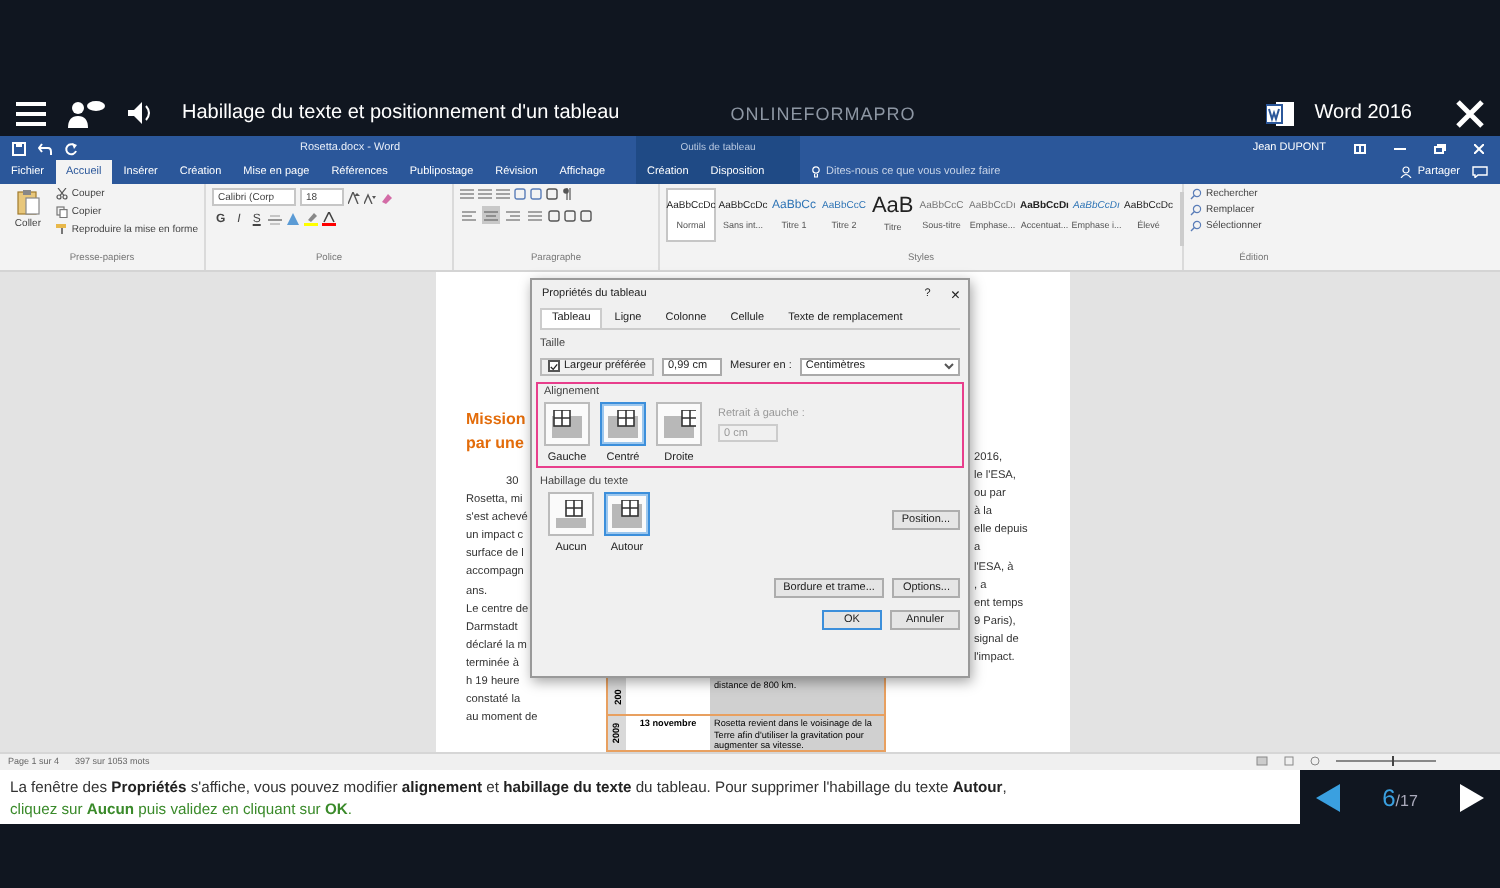 The width and height of the screenshot is (1500, 888). I want to click on app-name: Word 2016, so click(1363, 113).